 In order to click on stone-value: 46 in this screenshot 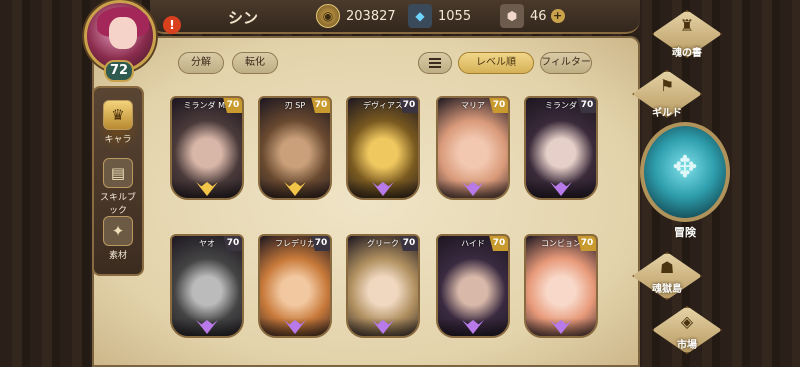, I will do `click(538, 16)`.